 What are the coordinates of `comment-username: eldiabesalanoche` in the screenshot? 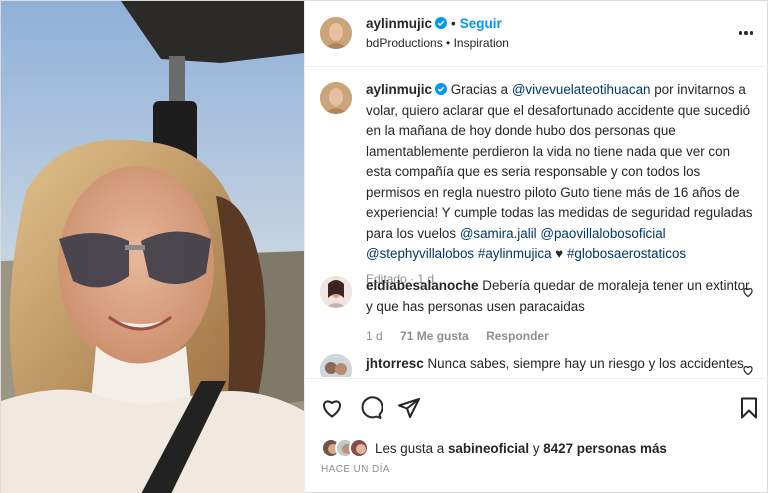 It's located at (422, 285).